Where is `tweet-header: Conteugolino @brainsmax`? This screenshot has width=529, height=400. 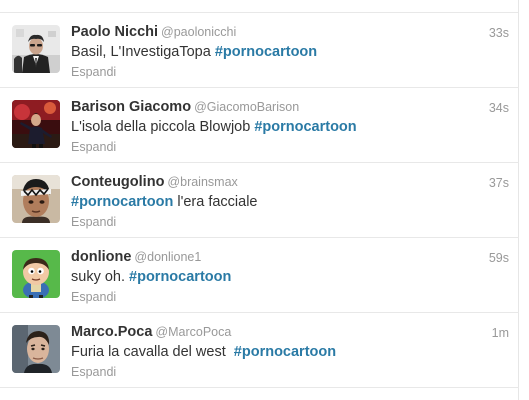
tweet-header: Conteugolino @brainsmax is located at coordinates (154, 182).